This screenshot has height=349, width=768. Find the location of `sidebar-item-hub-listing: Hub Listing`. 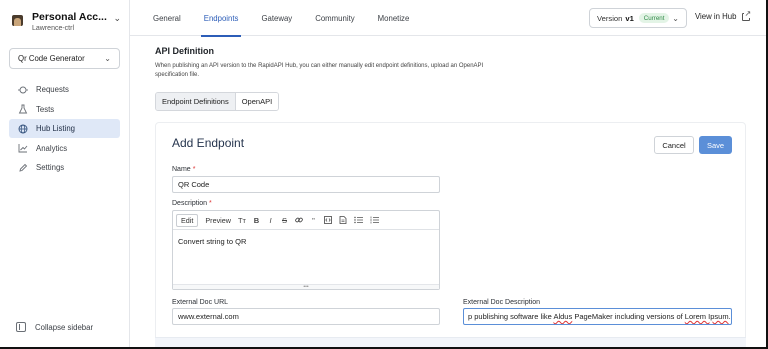

sidebar-item-hub-listing: Hub Listing is located at coordinates (64, 128).